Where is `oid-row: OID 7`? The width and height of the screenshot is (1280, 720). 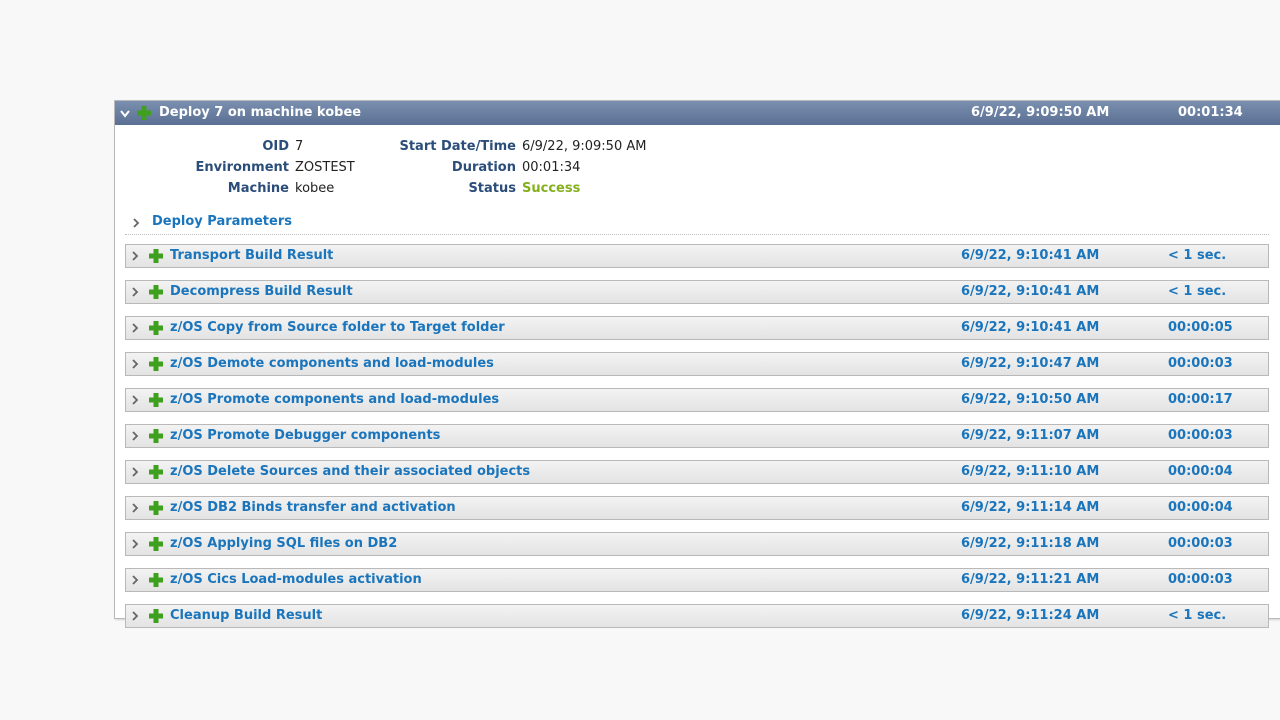 oid-row: OID 7 is located at coordinates (275, 146).